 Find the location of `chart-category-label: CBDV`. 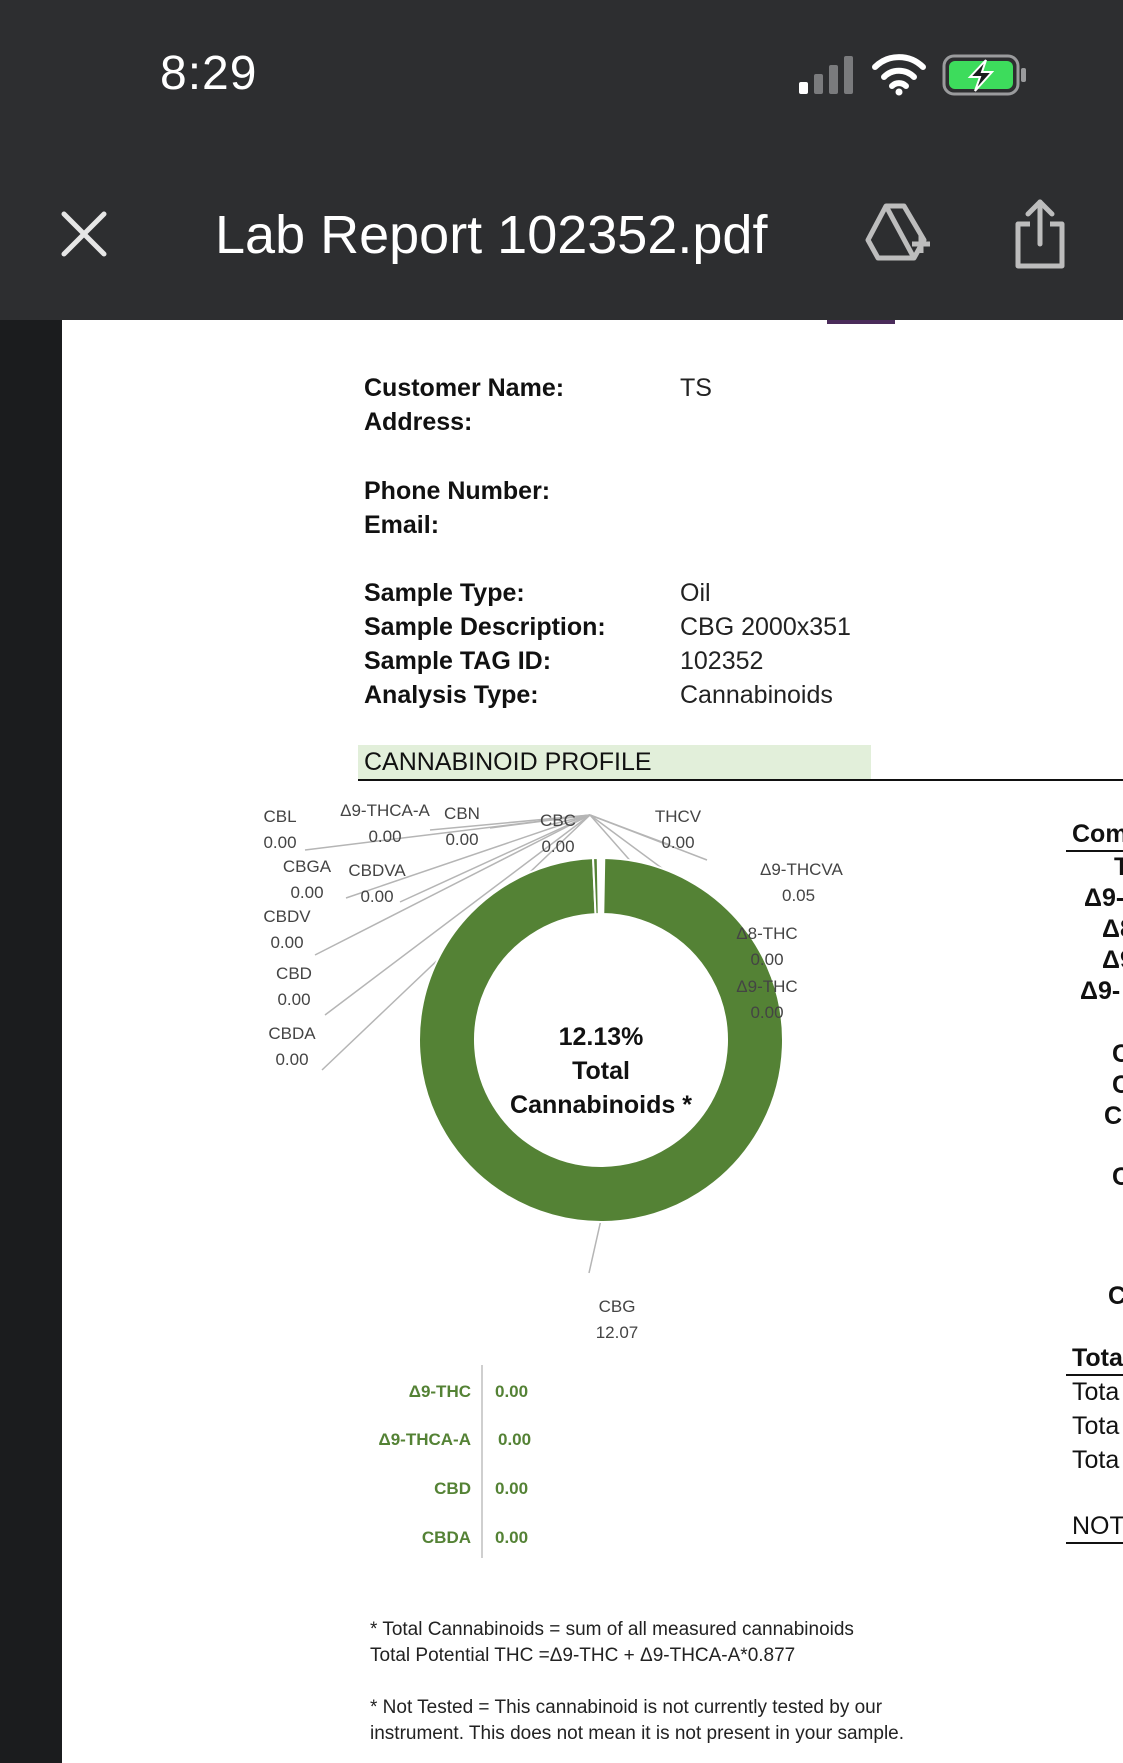

chart-category-label: CBDV is located at coordinates (287, 916).